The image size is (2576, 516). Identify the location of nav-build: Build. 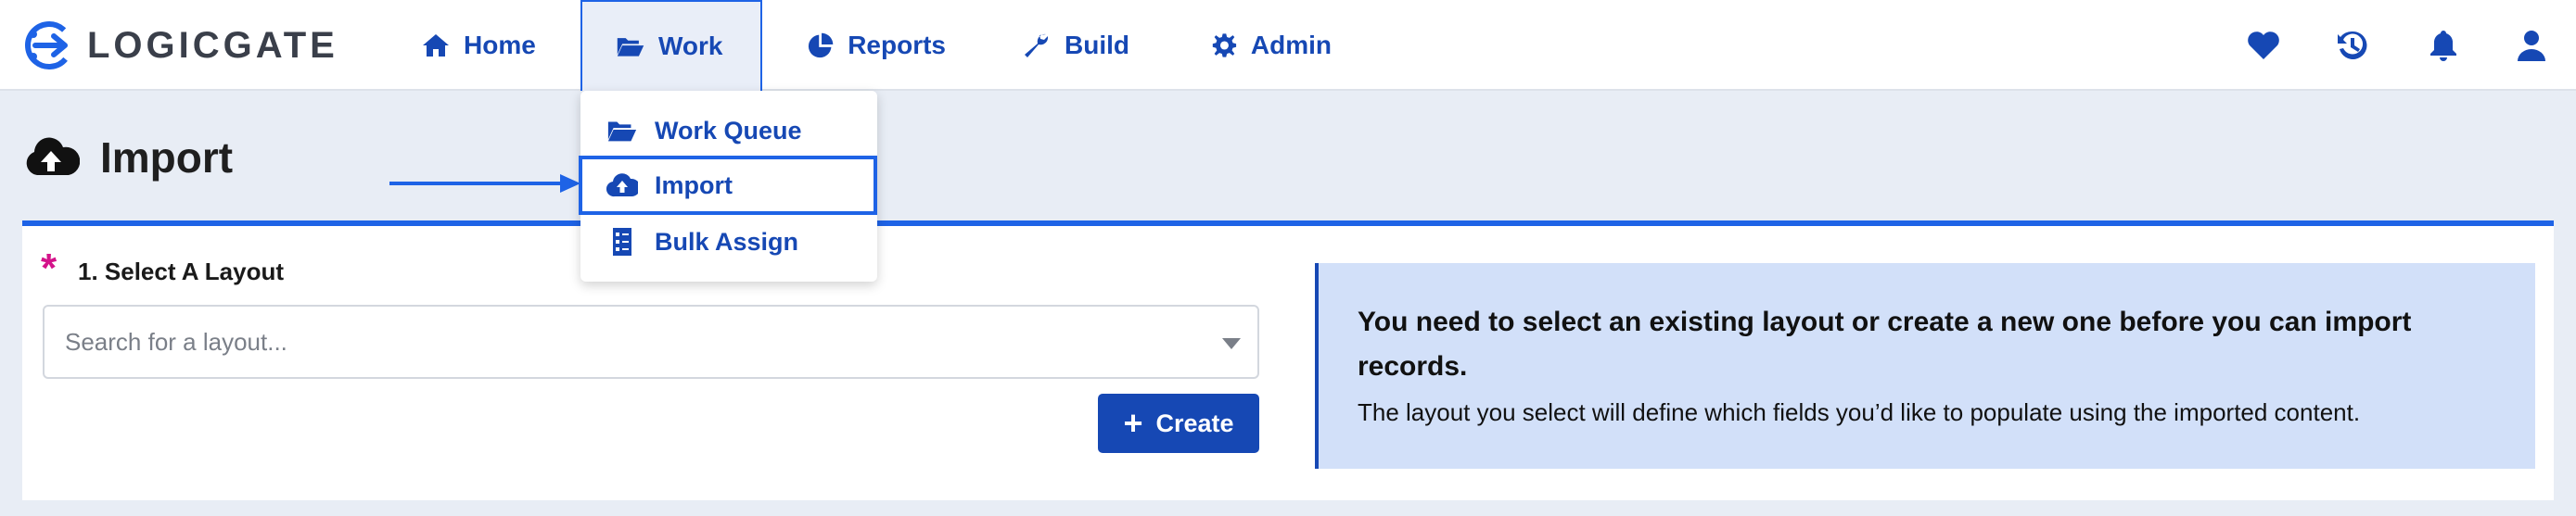
(1082, 45).